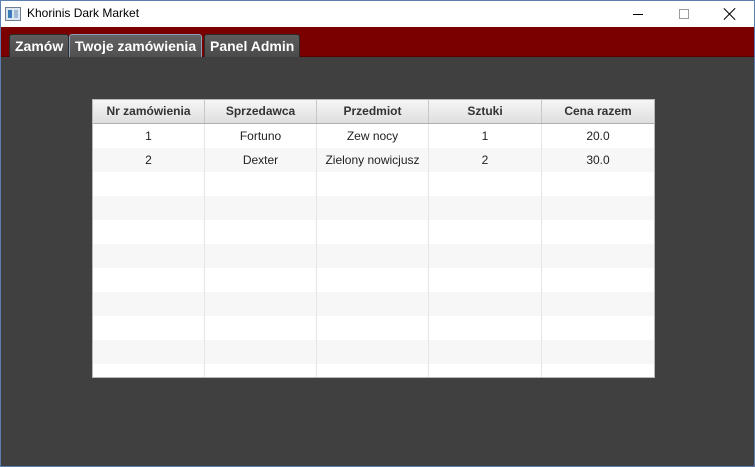 This screenshot has width=755, height=467. I want to click on cell-item: Zielony nowicjusz, so click(373, 160).